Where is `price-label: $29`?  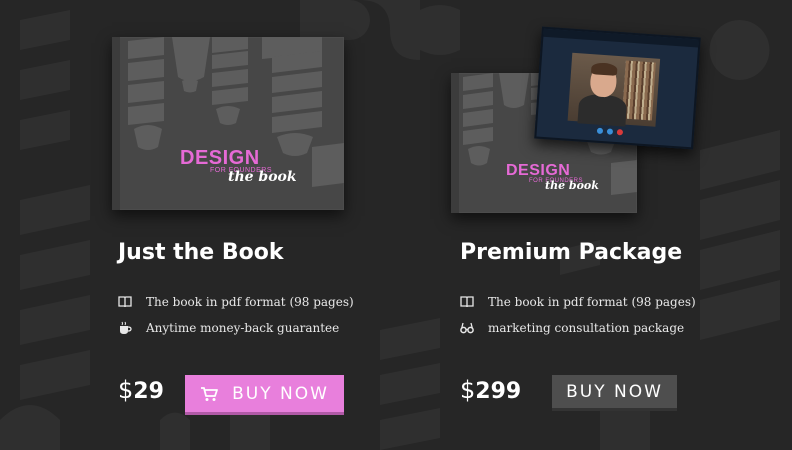 price-label: $29 is located at coordinates (141, 390).